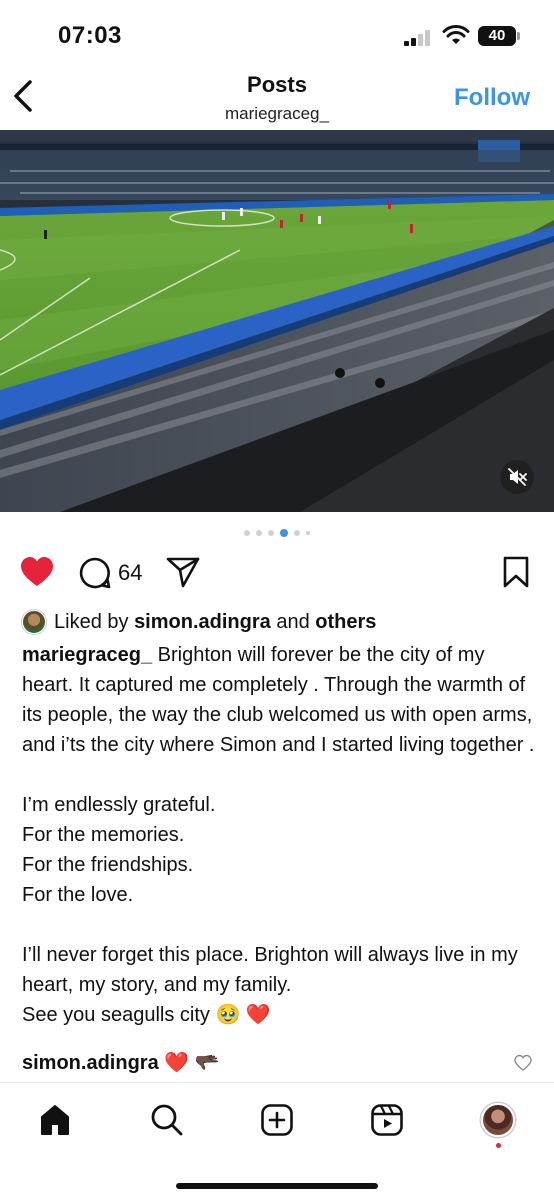 The height and width of the screenshot is (1200, 554). Describe the element at coordinates (499, 36) in the screenshot. I see `battery-indicator: 40` at that location.